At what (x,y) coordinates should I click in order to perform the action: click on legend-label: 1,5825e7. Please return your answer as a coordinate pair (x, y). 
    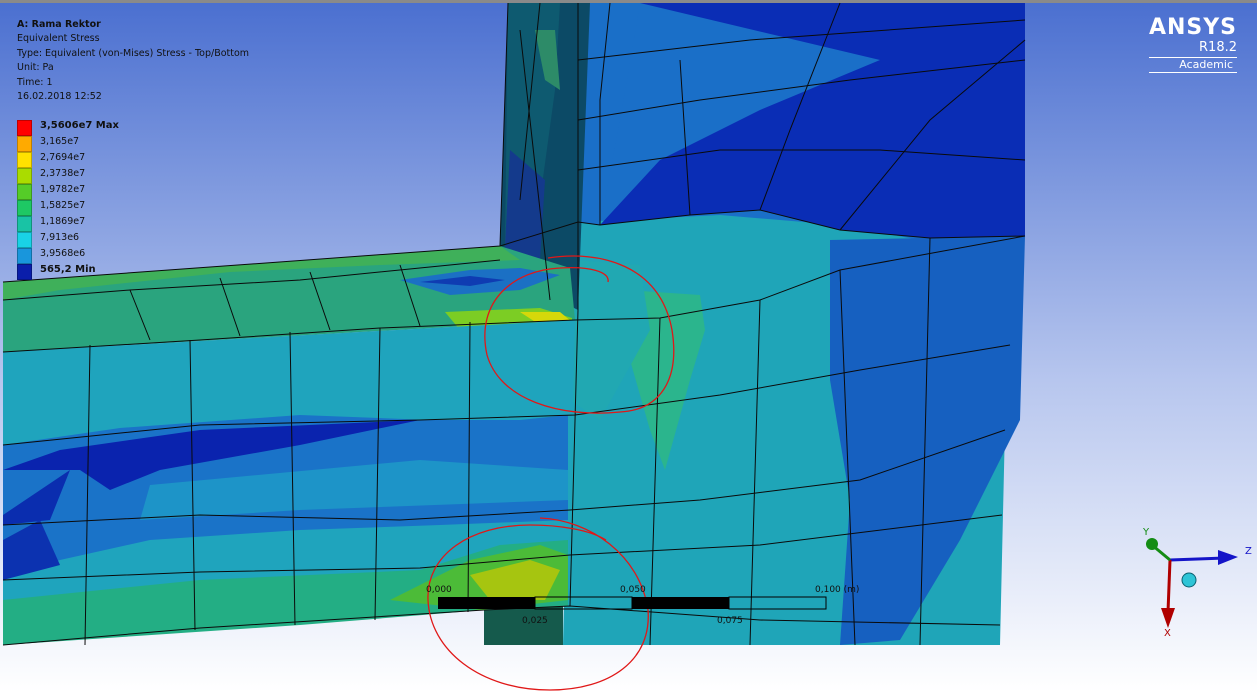
    Looking at the image, I should click on (63, 205).